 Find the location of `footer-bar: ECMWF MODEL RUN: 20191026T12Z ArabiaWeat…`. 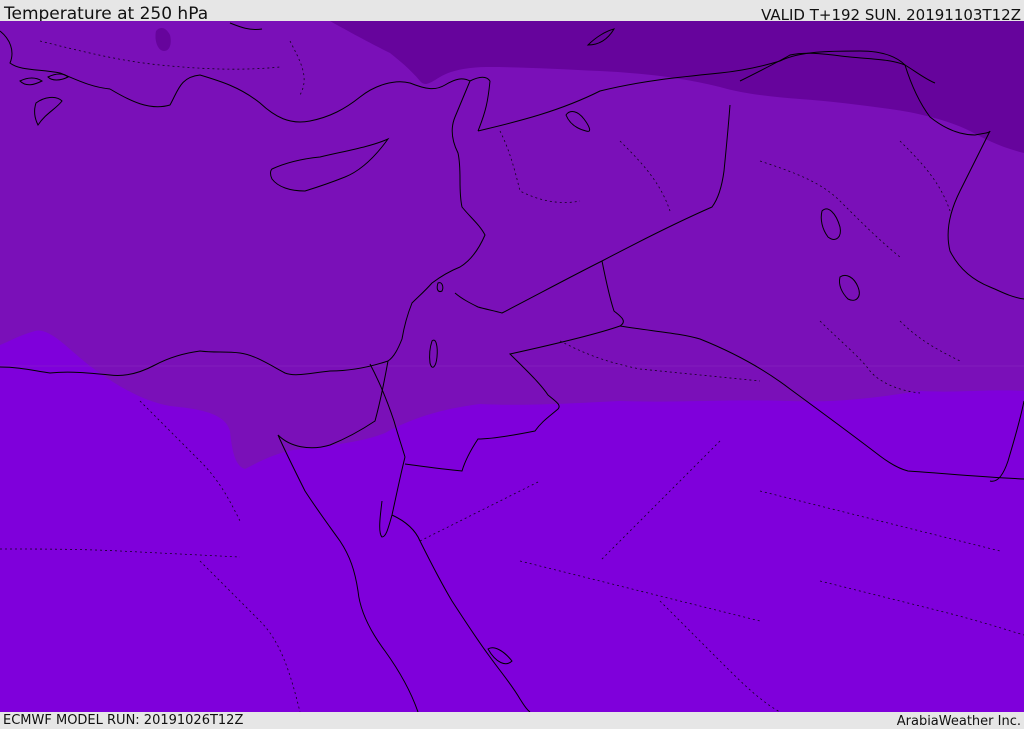

footer-bar: ECMWF MODEL RUN: 20191026T12Z ArabiaWeat… is located at coordinates (512, 720).